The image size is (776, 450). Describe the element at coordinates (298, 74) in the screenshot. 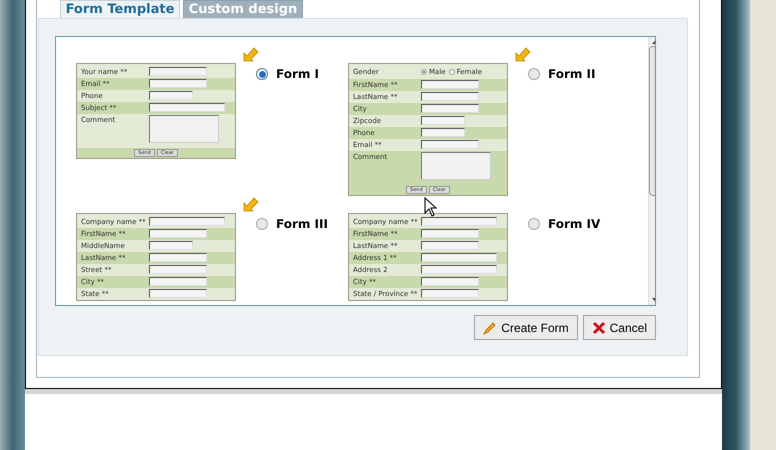

I see `form-option-label: Form I` at that location.